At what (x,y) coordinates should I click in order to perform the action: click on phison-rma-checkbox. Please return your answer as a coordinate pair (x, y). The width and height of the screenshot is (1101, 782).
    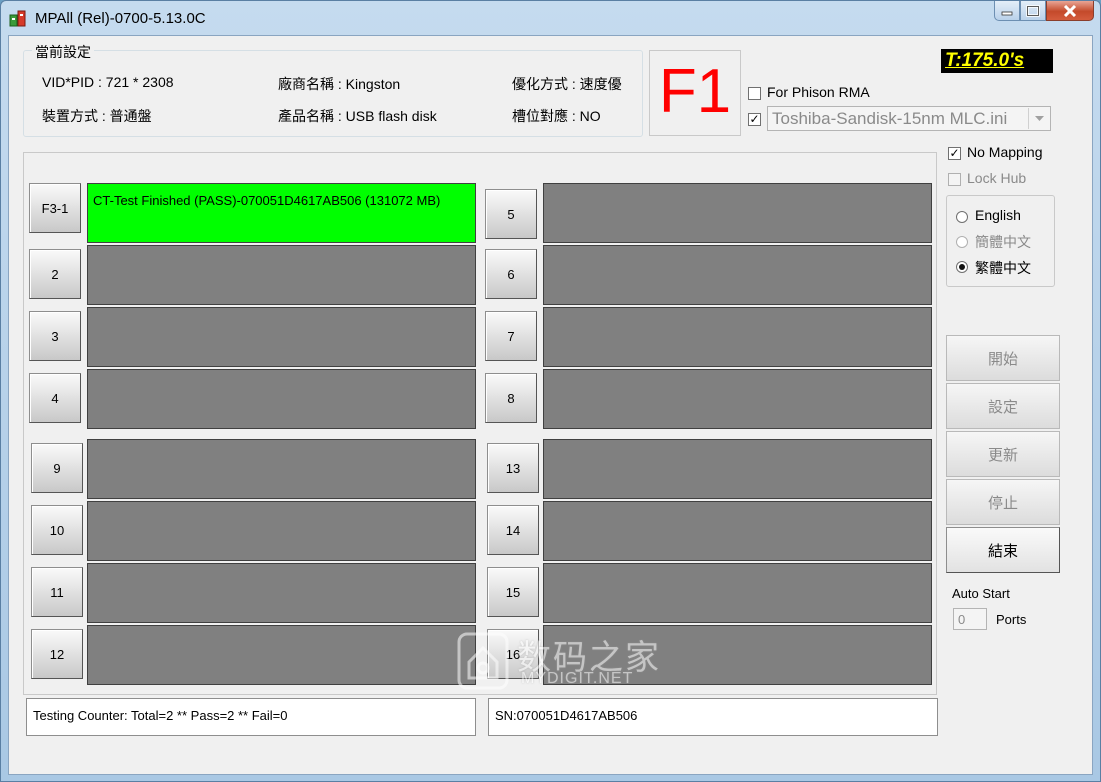
    Looking at the image, I should click on (754, 93).